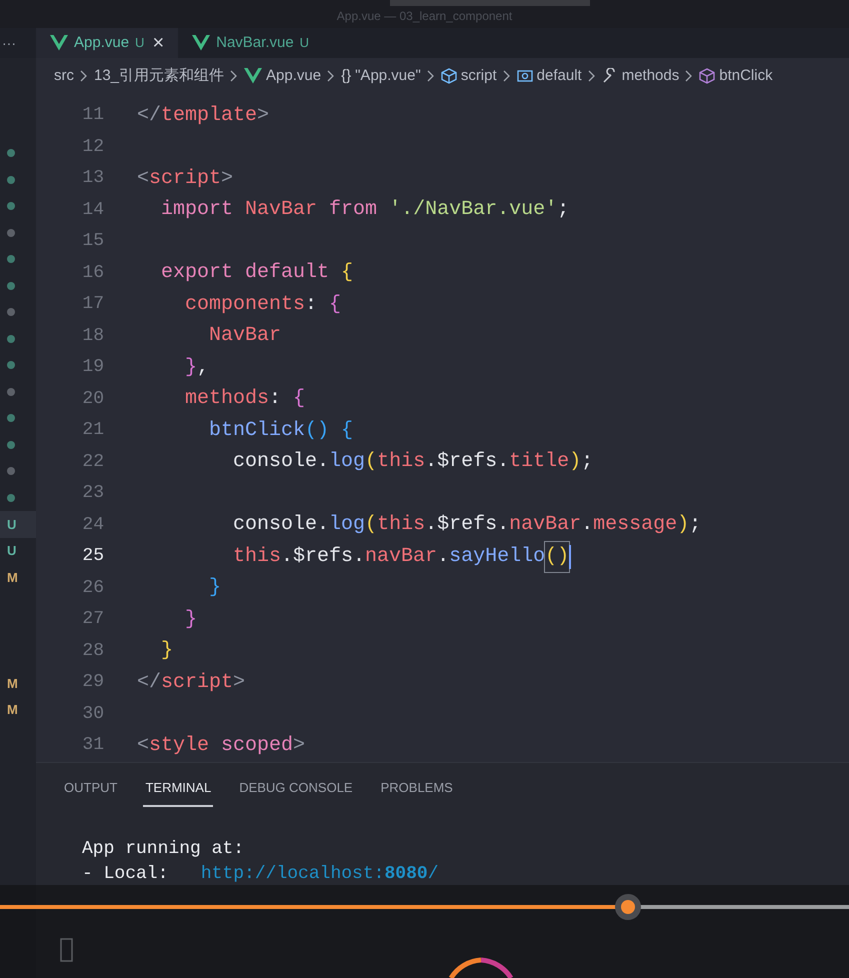  I want to click on code-line: </template>, so click(203, 115).